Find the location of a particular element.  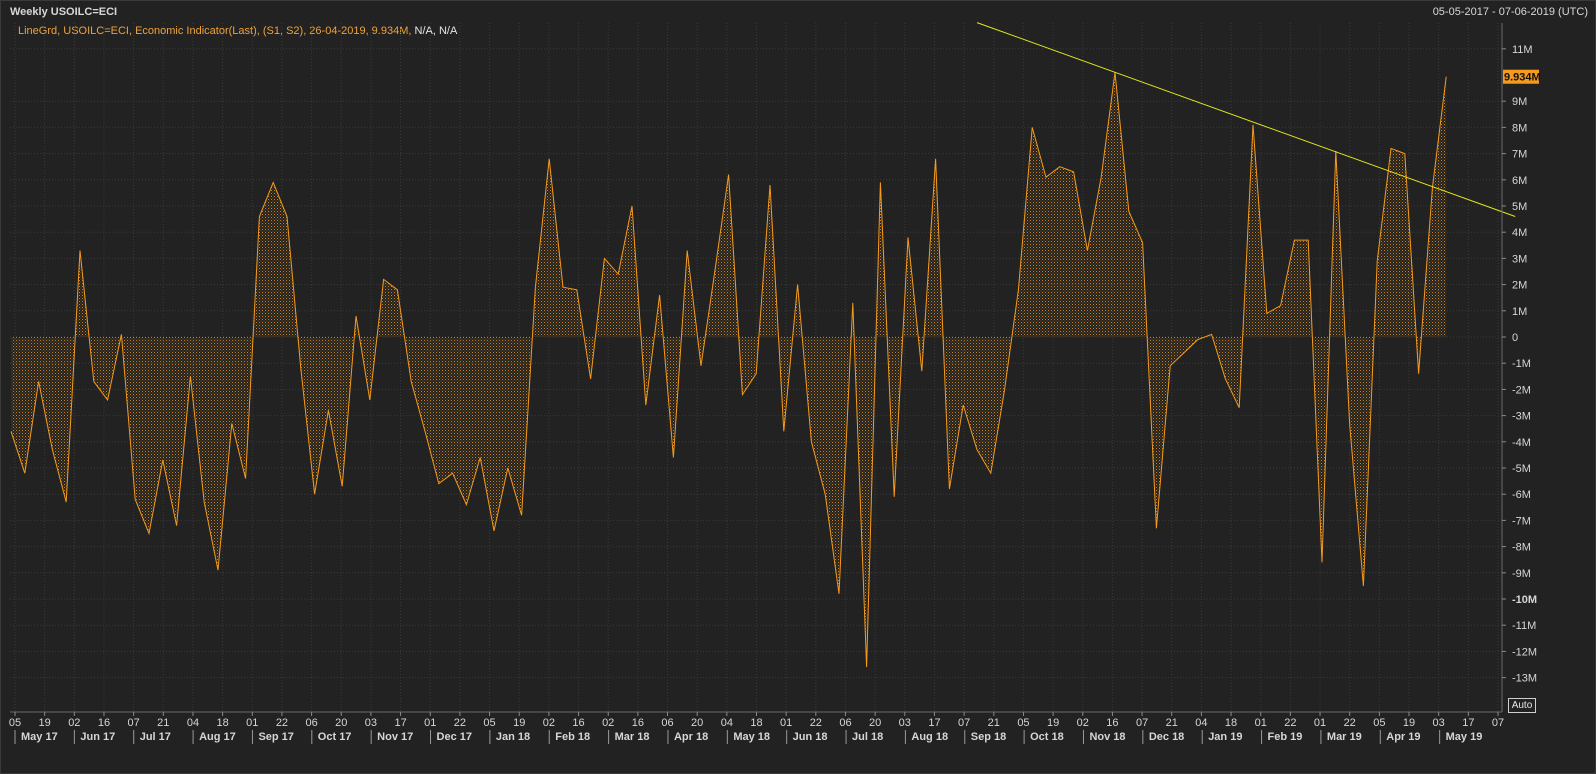

x-month-label: Aug 18 is located at coordinates (929, 737).